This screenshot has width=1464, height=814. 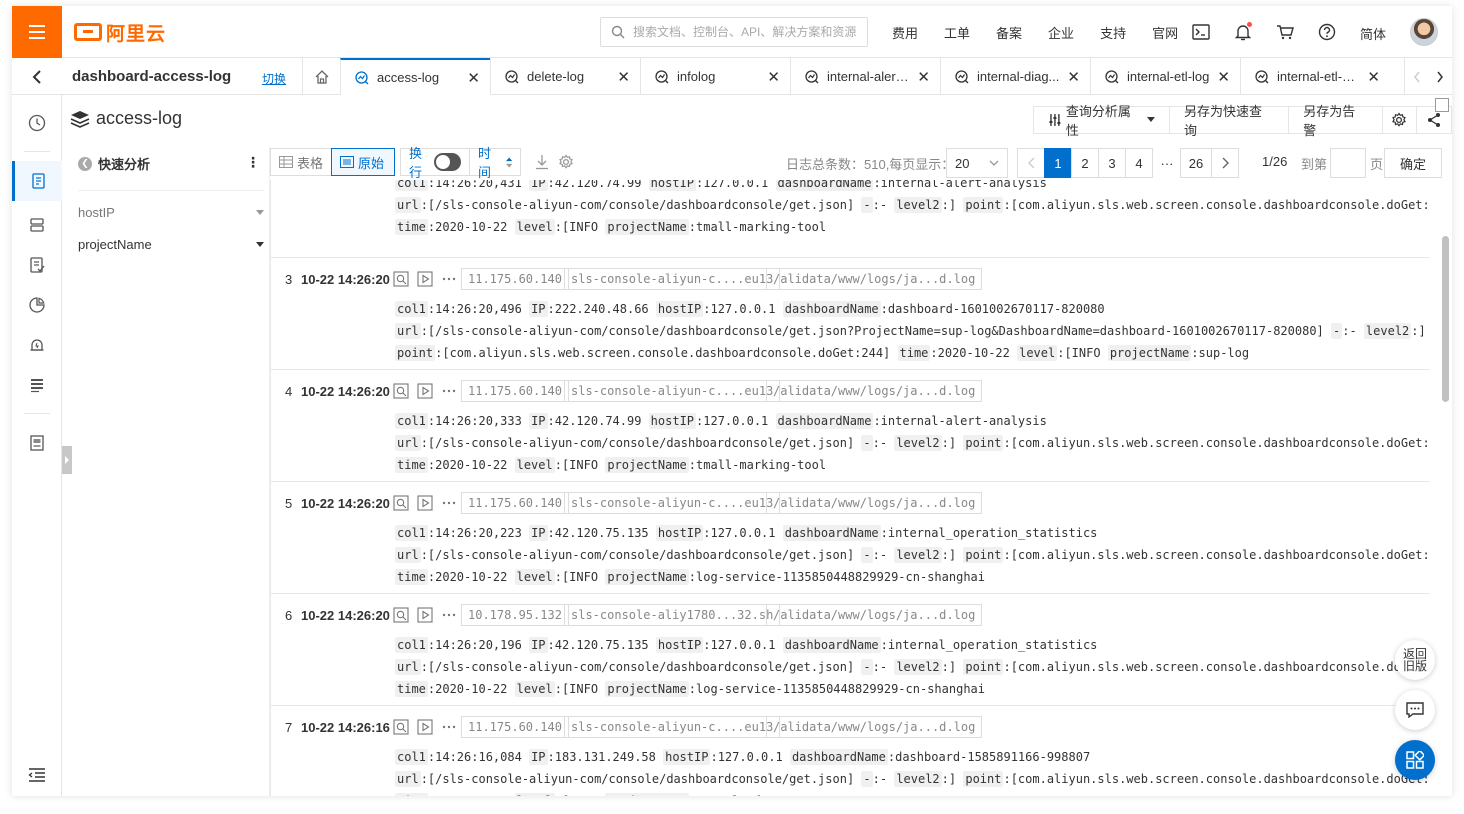 What do you see at coordinates (411, 227) in the screenshot?
I see `log-key: time` at bounding box center [411, 227].